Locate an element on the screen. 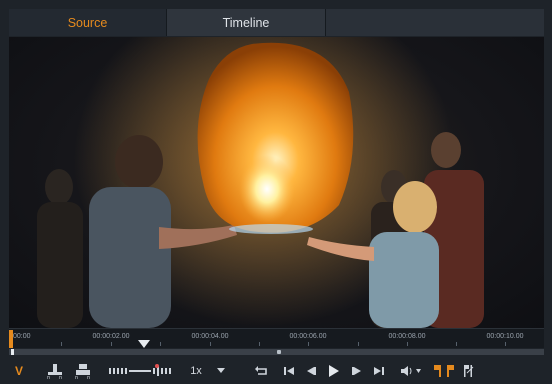 This screenshot has height=384, width=552. tab-bar: Source Timeline is located at coordinates (276, 22).